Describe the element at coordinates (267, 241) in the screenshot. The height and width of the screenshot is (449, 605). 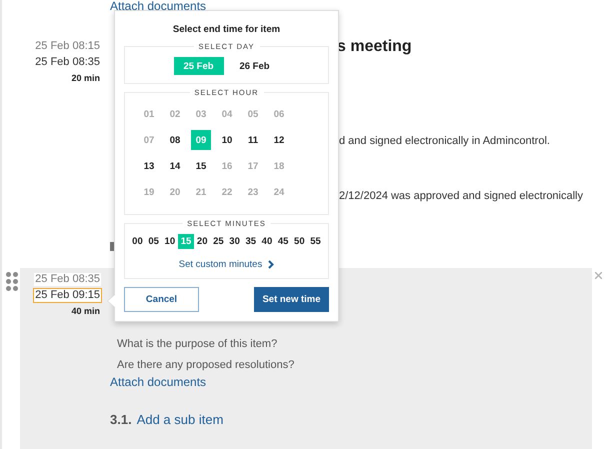
I see `minute-option: 40` at that location.